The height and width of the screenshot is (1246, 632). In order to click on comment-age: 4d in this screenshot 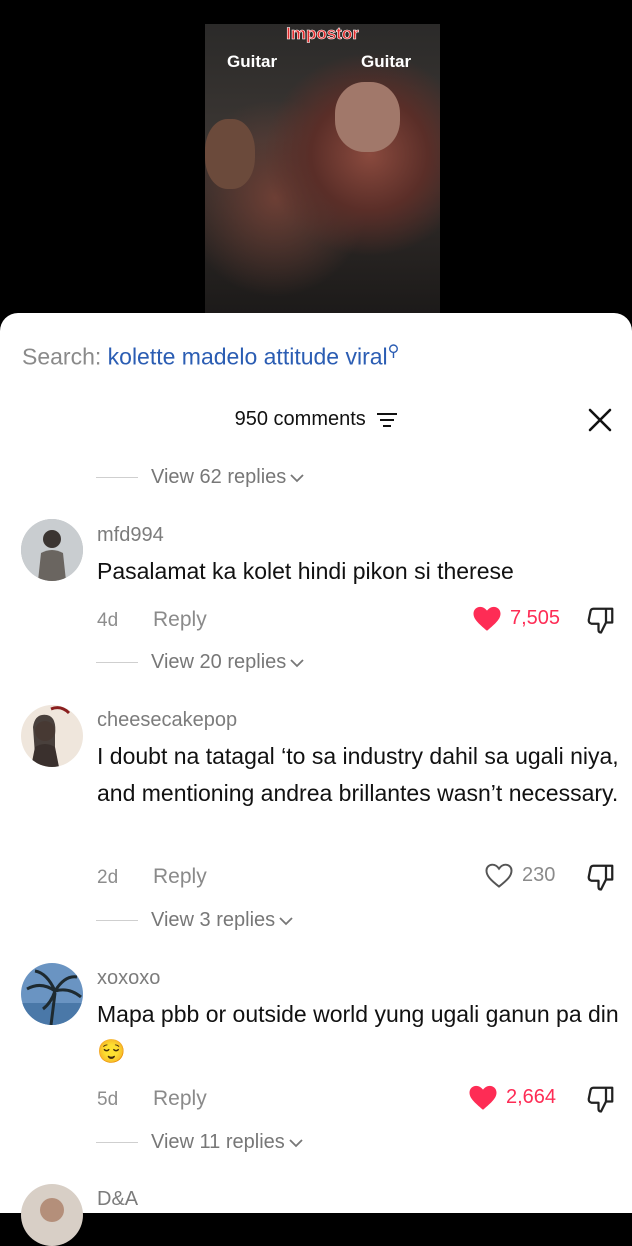, I will do `click(108, 620)`.